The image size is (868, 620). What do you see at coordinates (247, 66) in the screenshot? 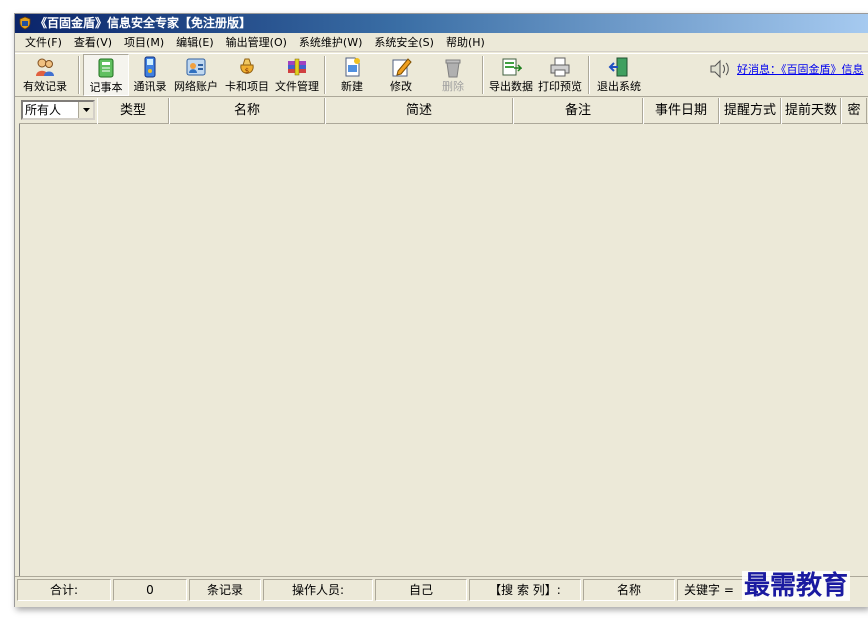
I see `card-bag-icon: $` at bounding box center [247, 66].